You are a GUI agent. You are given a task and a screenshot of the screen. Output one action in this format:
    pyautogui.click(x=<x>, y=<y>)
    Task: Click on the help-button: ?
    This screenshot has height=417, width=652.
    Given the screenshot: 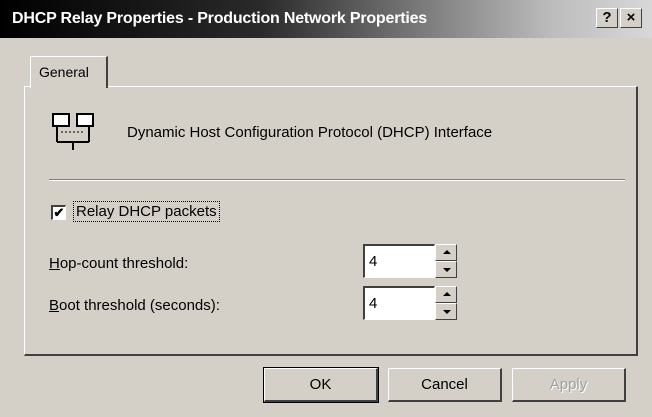 What is the action you would take?
    pyautogui.click(x=607, y=18)
    